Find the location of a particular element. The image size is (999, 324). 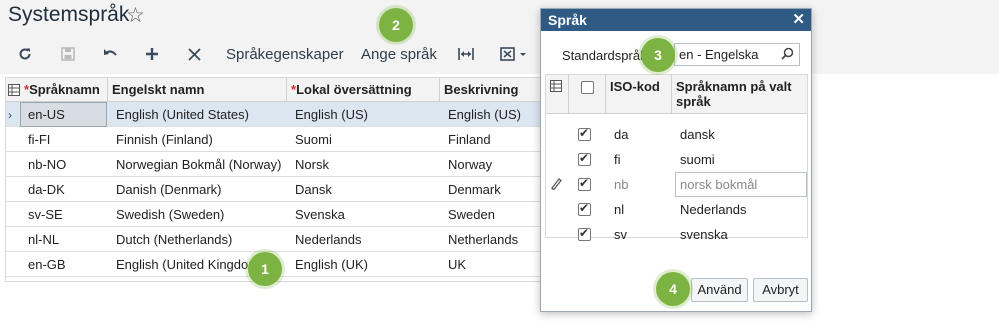

language-properties-button: Språkegenskaper is located at coordinates (285, 54).